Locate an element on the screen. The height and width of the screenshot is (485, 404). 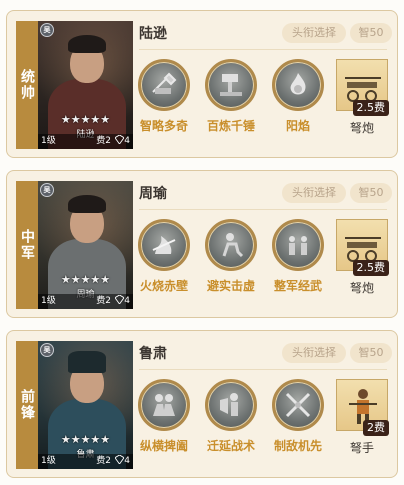
skill-label: 整军经武 is located at coordinates (297, 286).